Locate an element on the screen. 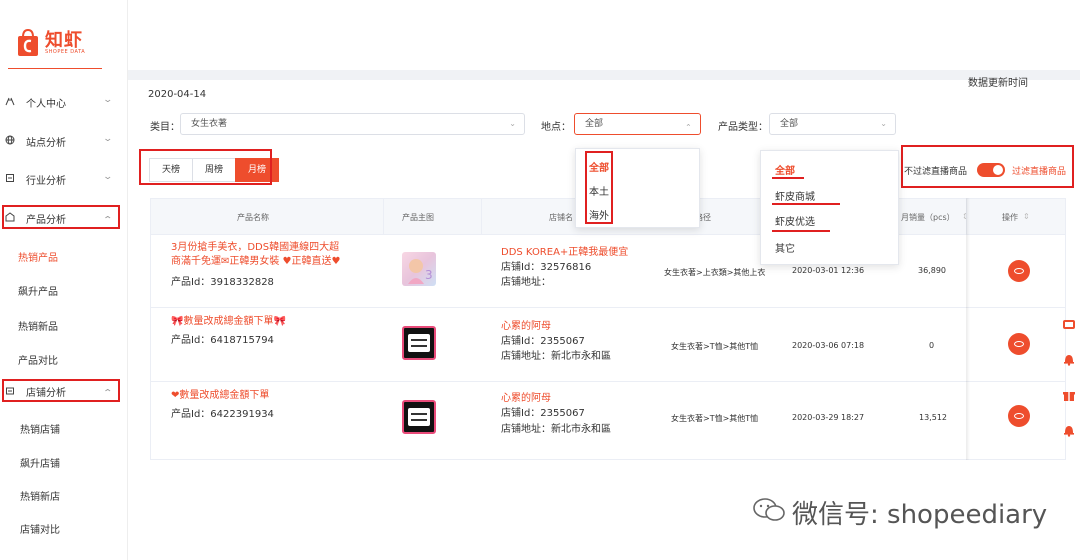 Image resolution: width=1080 pixels, height=560 pixels. sidebar-subitem-hot-new-products: 热销新品 is located at coordinates (38, 325).